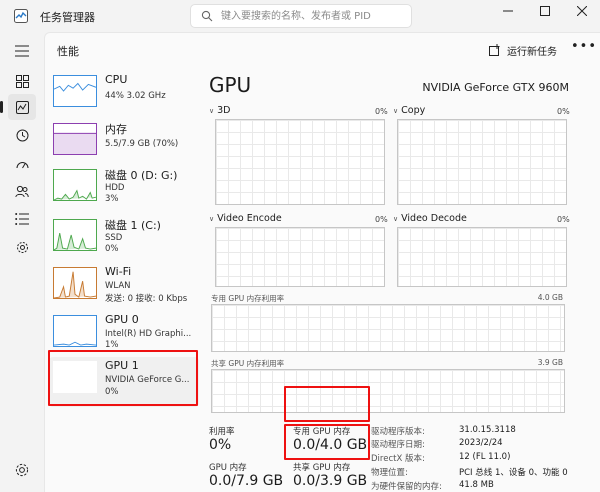 The image size is (600, 492). I want to click on device-cpu: CPU 44% 3.02 GHz, so click(124, 97).